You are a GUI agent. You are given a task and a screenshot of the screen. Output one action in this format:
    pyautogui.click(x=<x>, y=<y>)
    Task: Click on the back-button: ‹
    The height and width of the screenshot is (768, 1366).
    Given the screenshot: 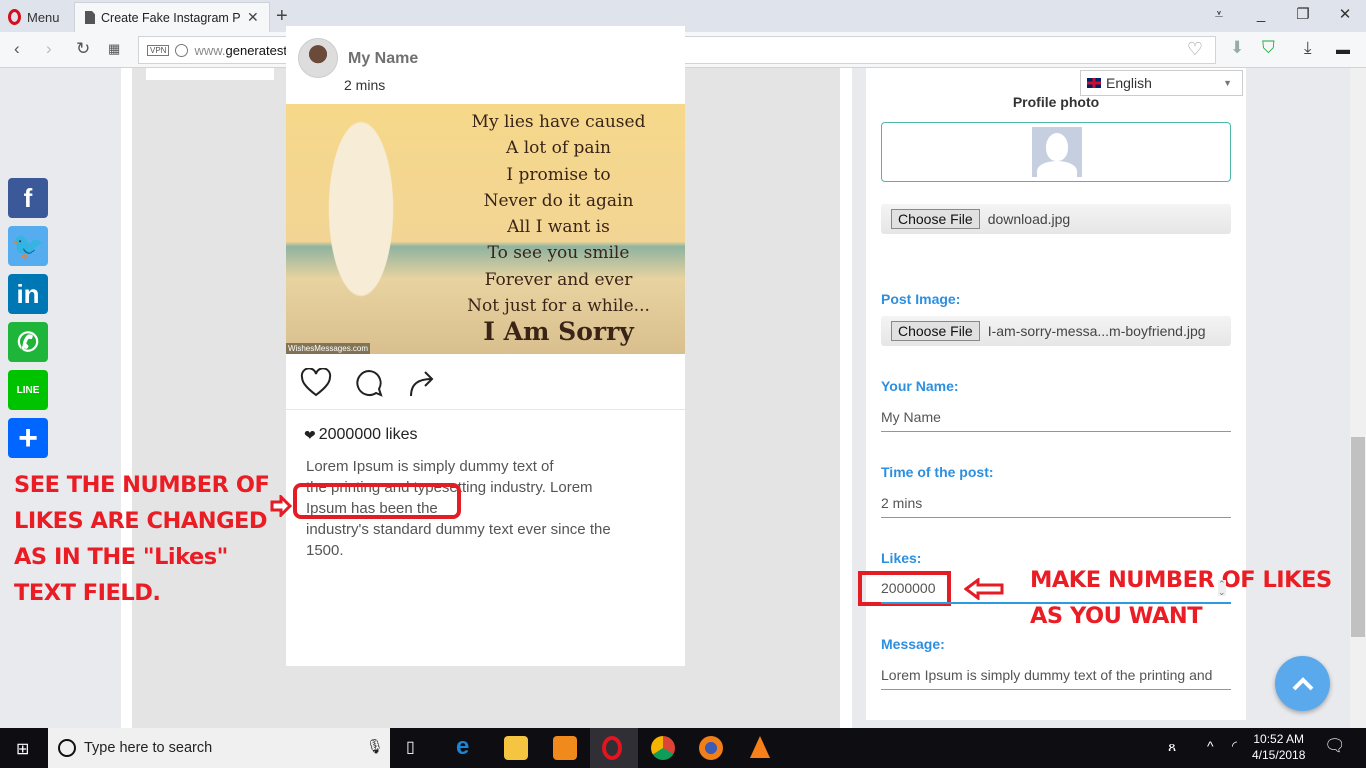 What is the action you would take?
    pyautogui.click(x=17, y=49)
    